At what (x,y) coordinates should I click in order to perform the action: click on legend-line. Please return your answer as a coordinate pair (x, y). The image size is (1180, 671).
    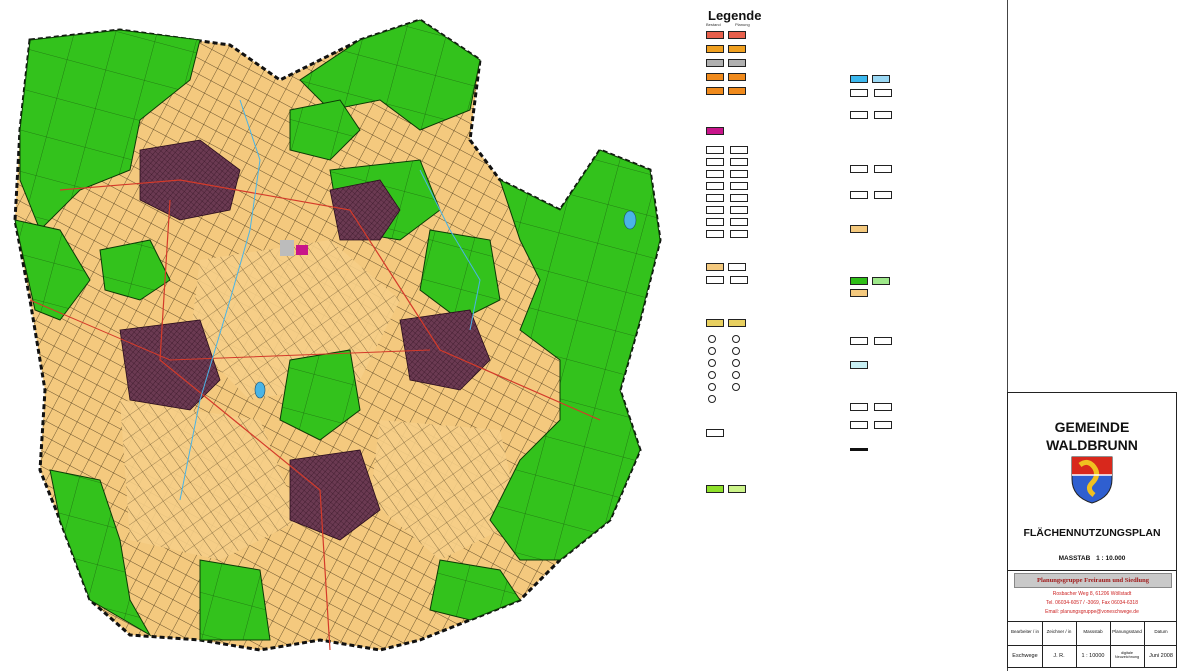
    Looking at the image, I should click on (859, 449).